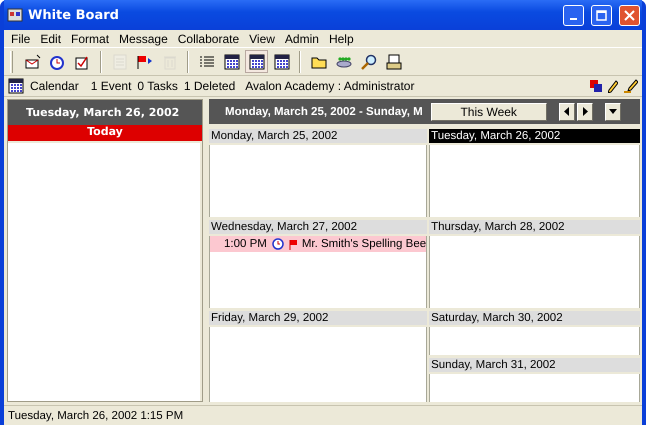 The width and height of the screenshot is (646, 425). I want to click on status-bar: Tuesday, March 26, 2002 1:15 PM, so click(323, 415).